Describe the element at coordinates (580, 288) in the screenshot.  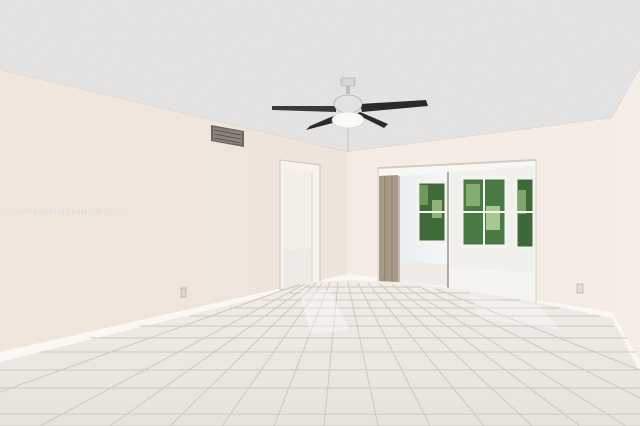
I see `wall-outlet-right` at that location.